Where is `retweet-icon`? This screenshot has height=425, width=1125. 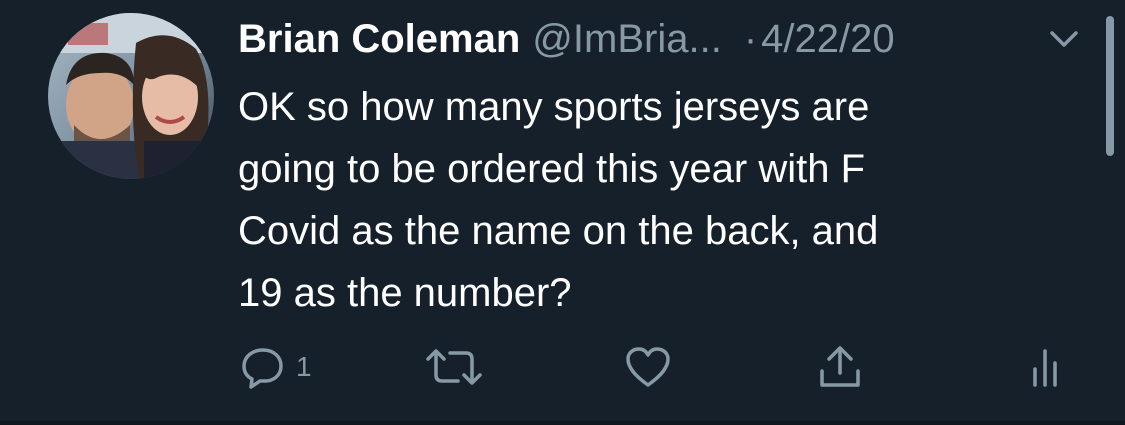 retweet-icon is located at coordinates (454, 367).